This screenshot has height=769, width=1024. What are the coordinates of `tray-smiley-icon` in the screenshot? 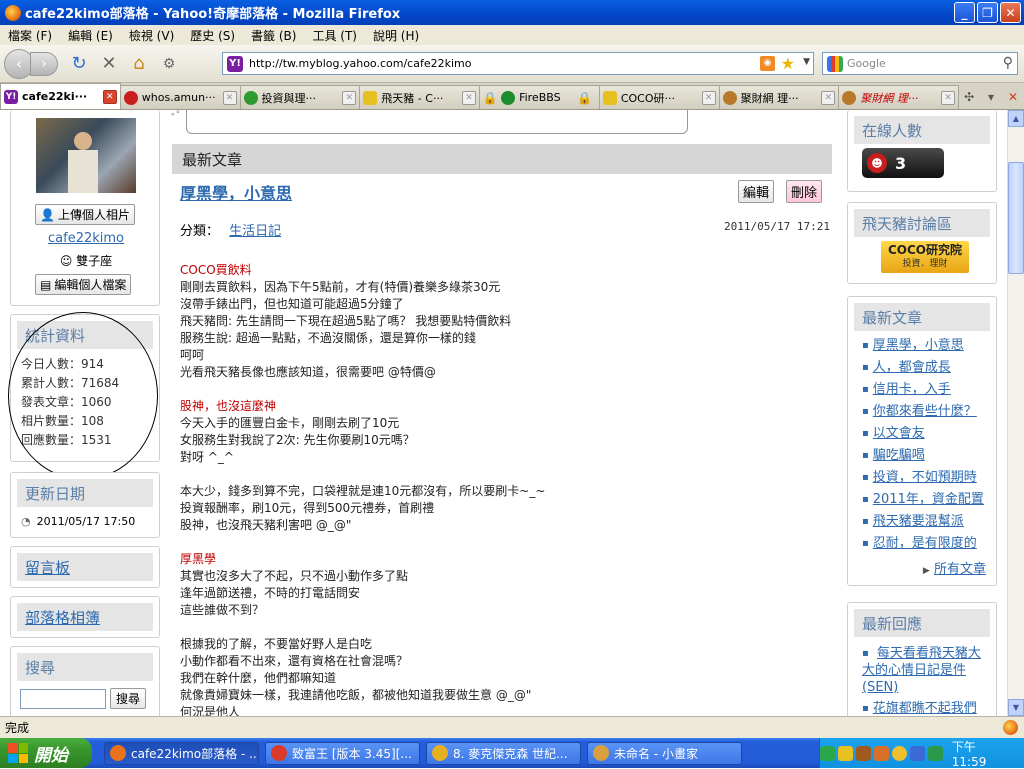 It's located at (899, 753).